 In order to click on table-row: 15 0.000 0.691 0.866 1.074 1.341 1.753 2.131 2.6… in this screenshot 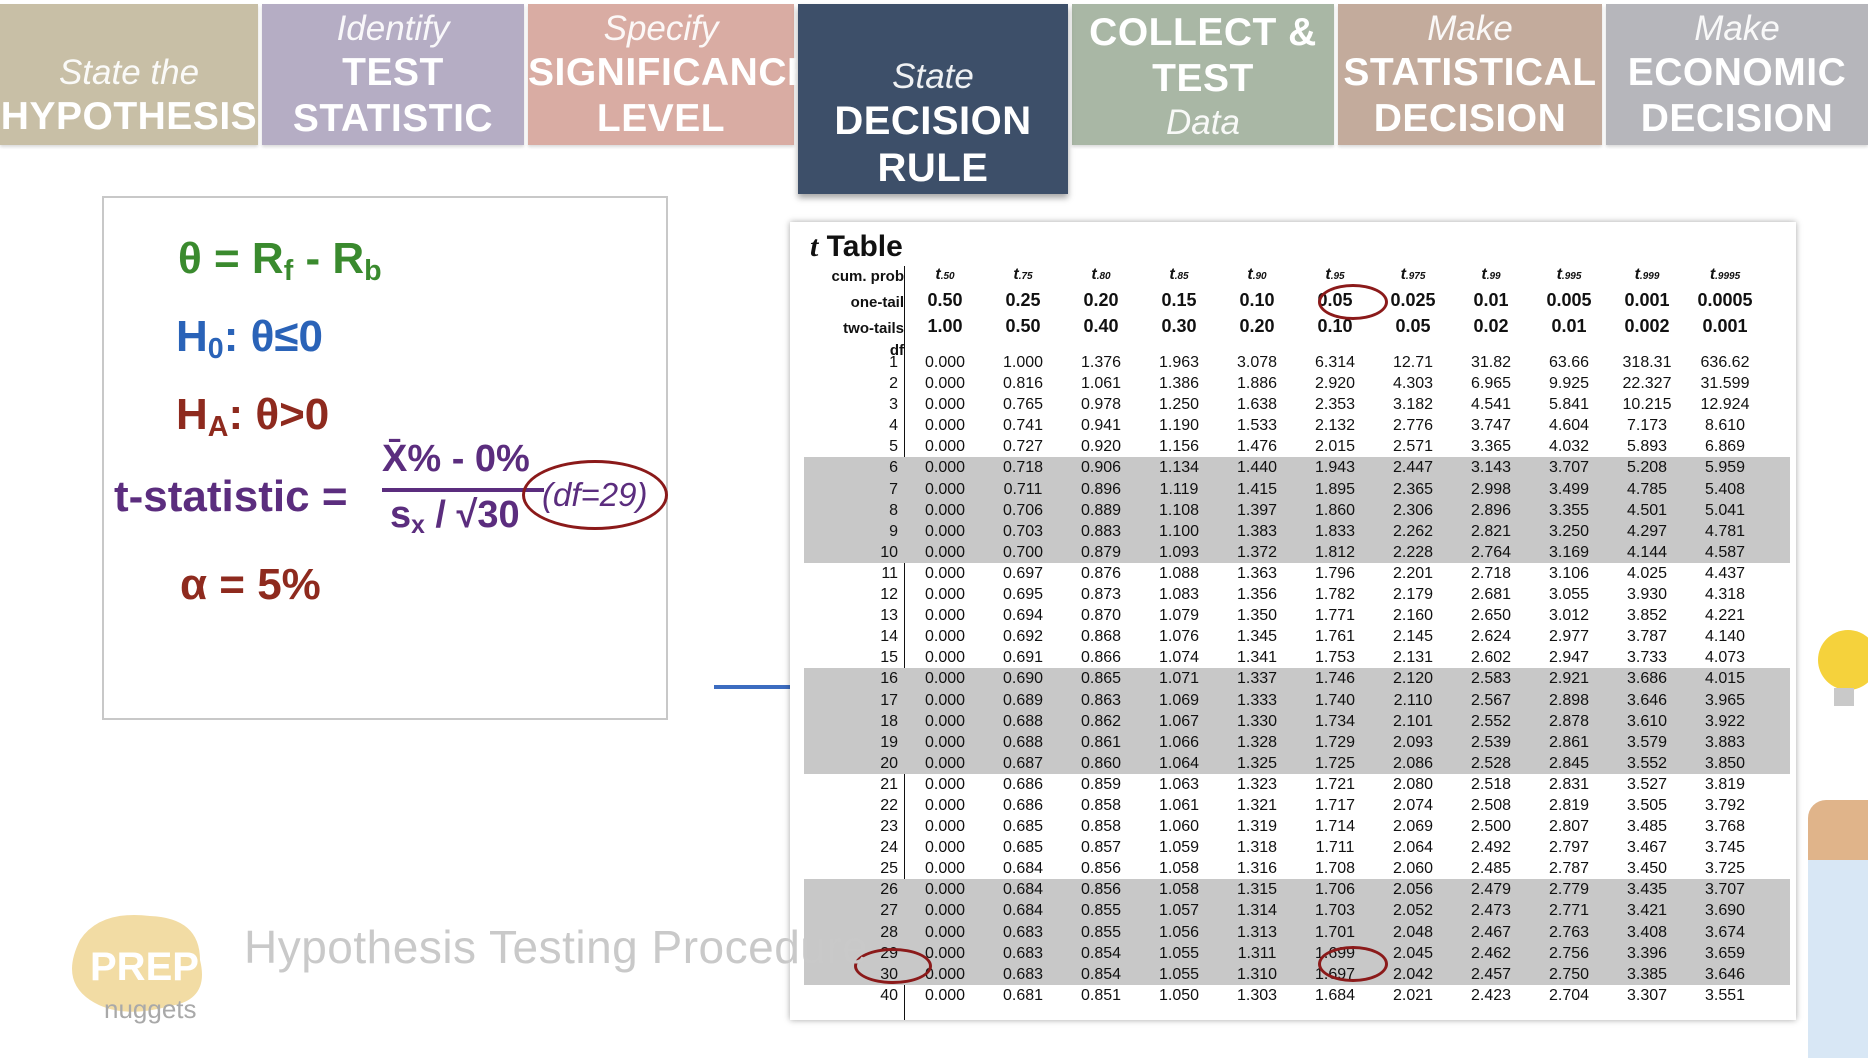, I will do `click(1297, 657)`.